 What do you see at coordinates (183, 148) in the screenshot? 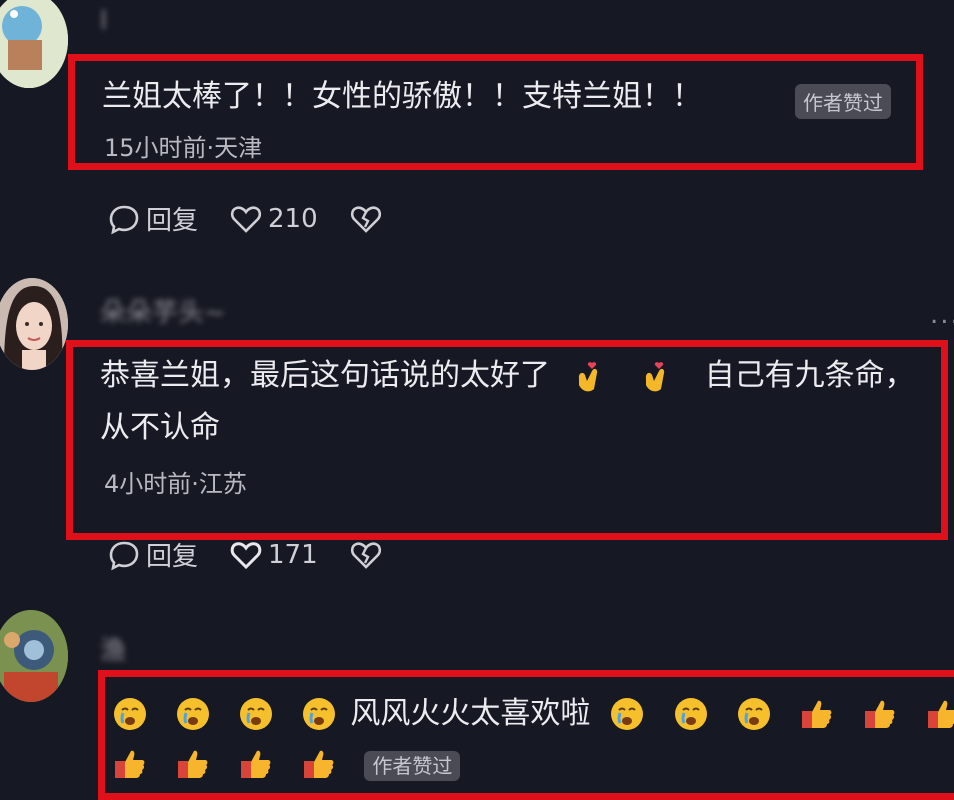
I see `comment-meta: 15小时前·天津` at bounding box center [183, 148].